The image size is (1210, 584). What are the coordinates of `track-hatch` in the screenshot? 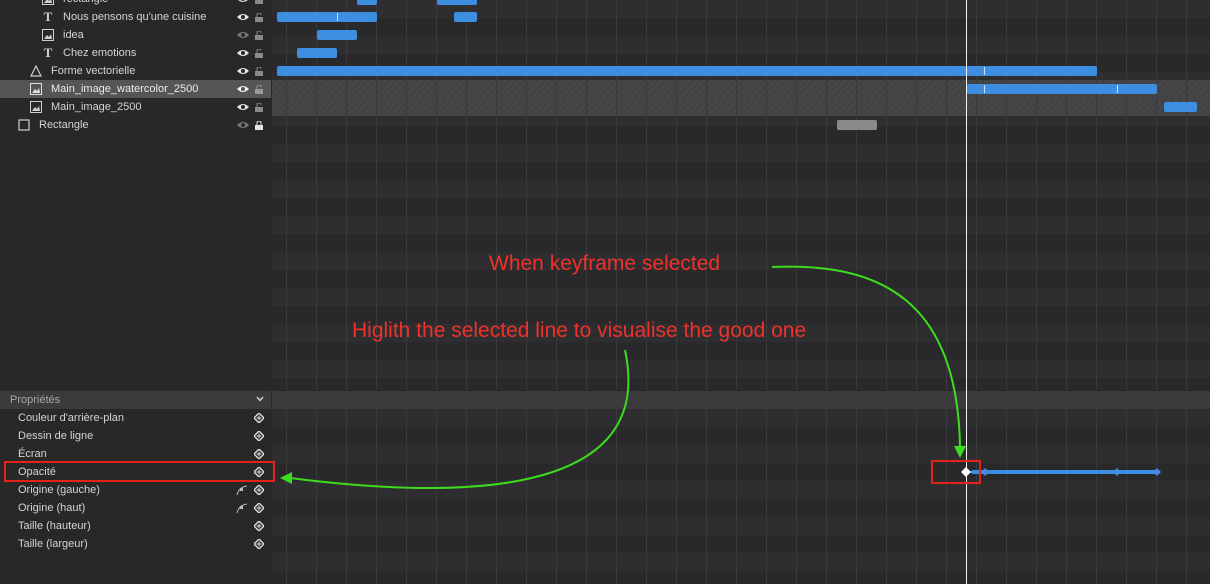 It's located at (741, 107).